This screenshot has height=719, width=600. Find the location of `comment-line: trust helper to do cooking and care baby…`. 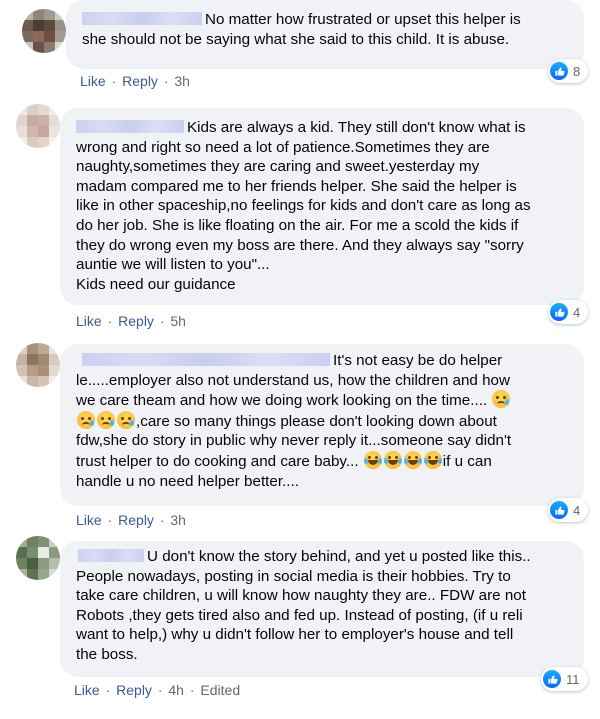

comment-line: trust helper to do cooking and care baby… is located at coordinates (284, 460).